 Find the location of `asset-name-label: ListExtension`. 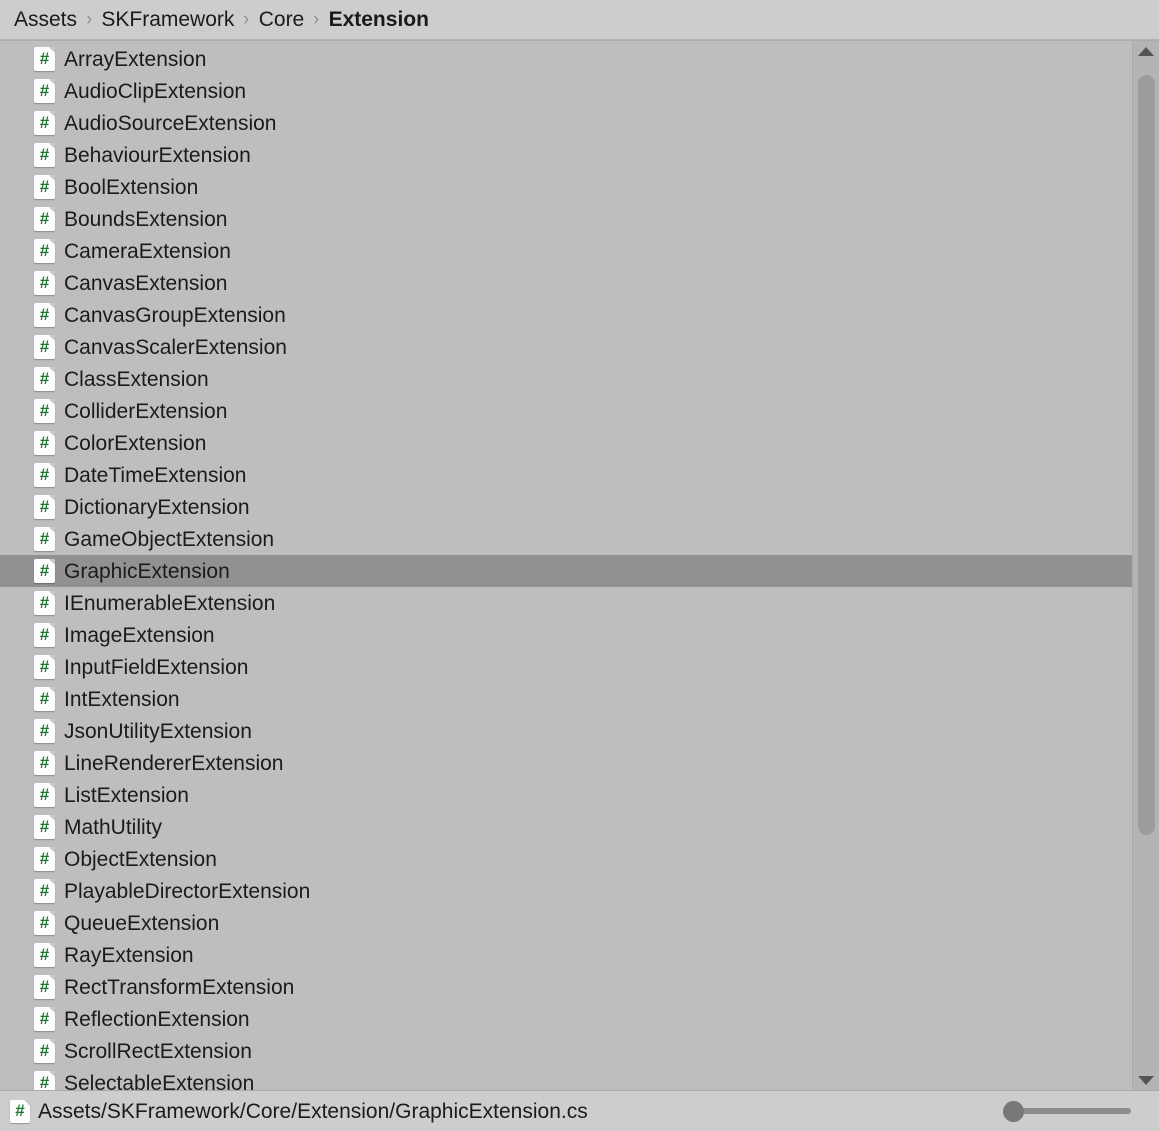

asset-name-label: ListExtension is located at coordinates (126, 795).